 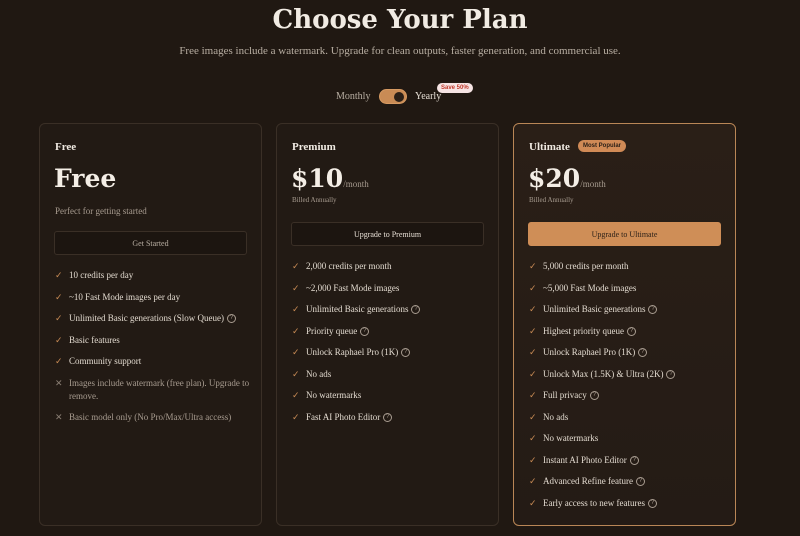 I want to click on plan-tagline: Perfect for getting started, so click(x=101, y=211).